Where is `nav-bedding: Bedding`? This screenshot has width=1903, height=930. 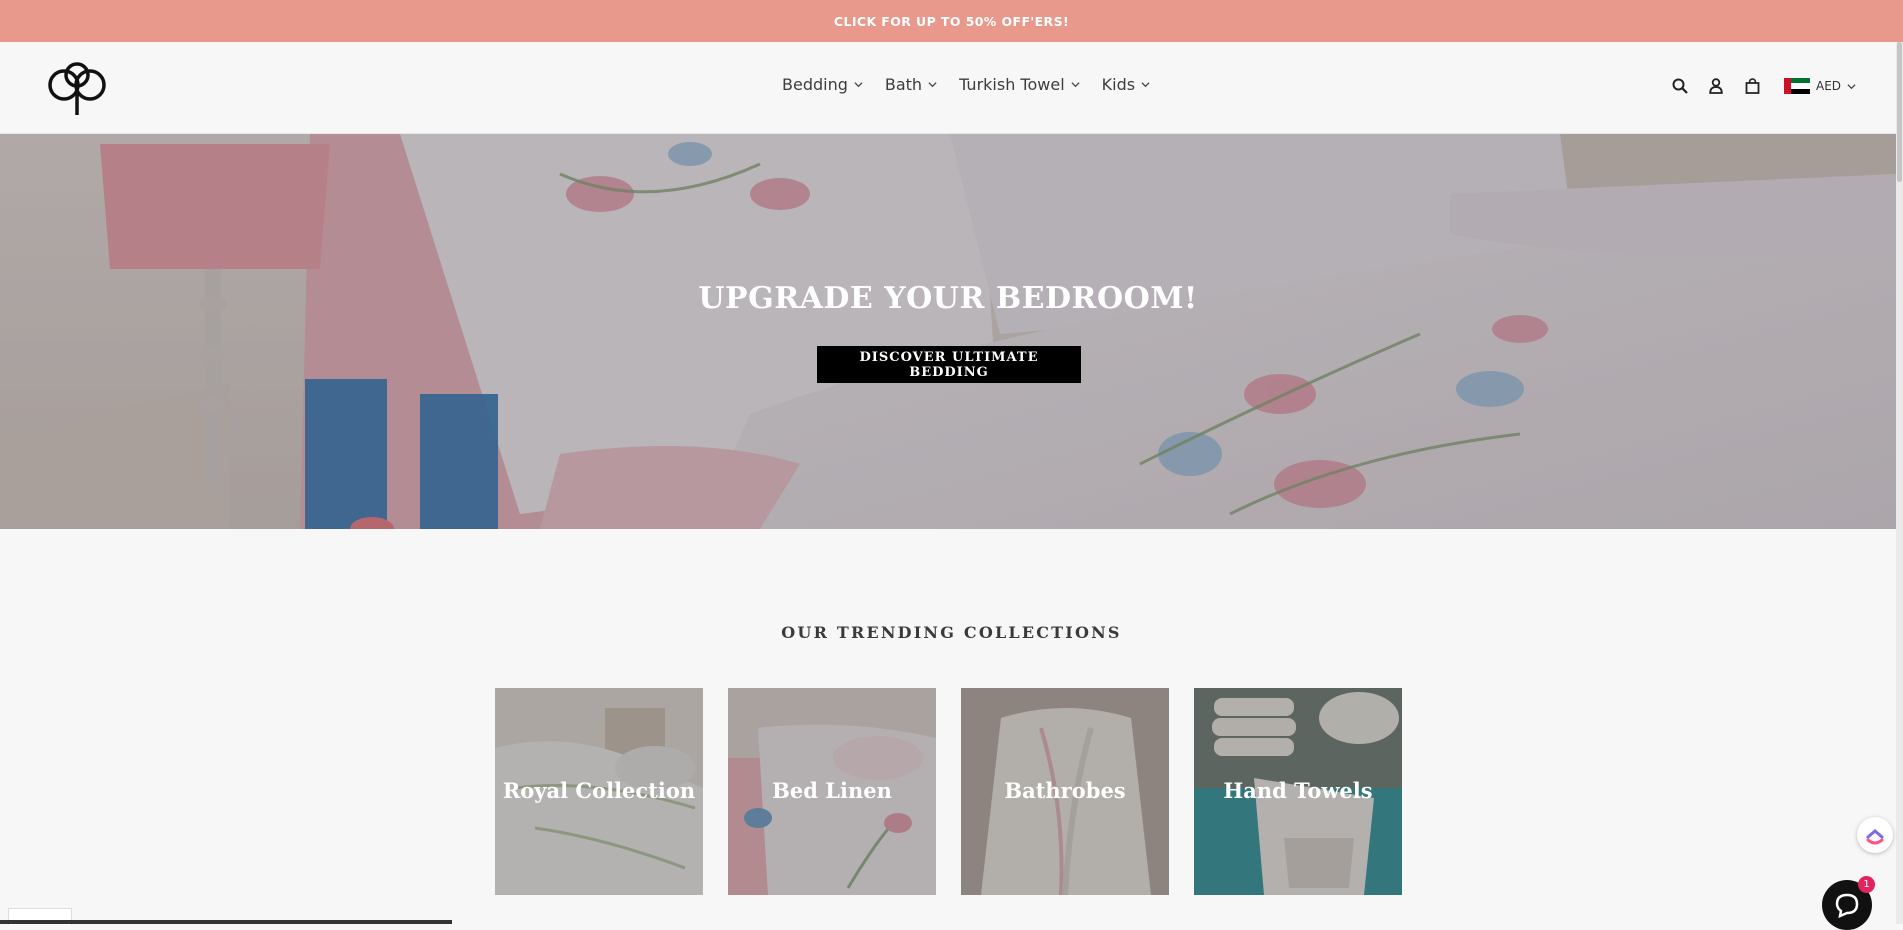 nav-bedding: Bedding is located at coordinates (822, 84).